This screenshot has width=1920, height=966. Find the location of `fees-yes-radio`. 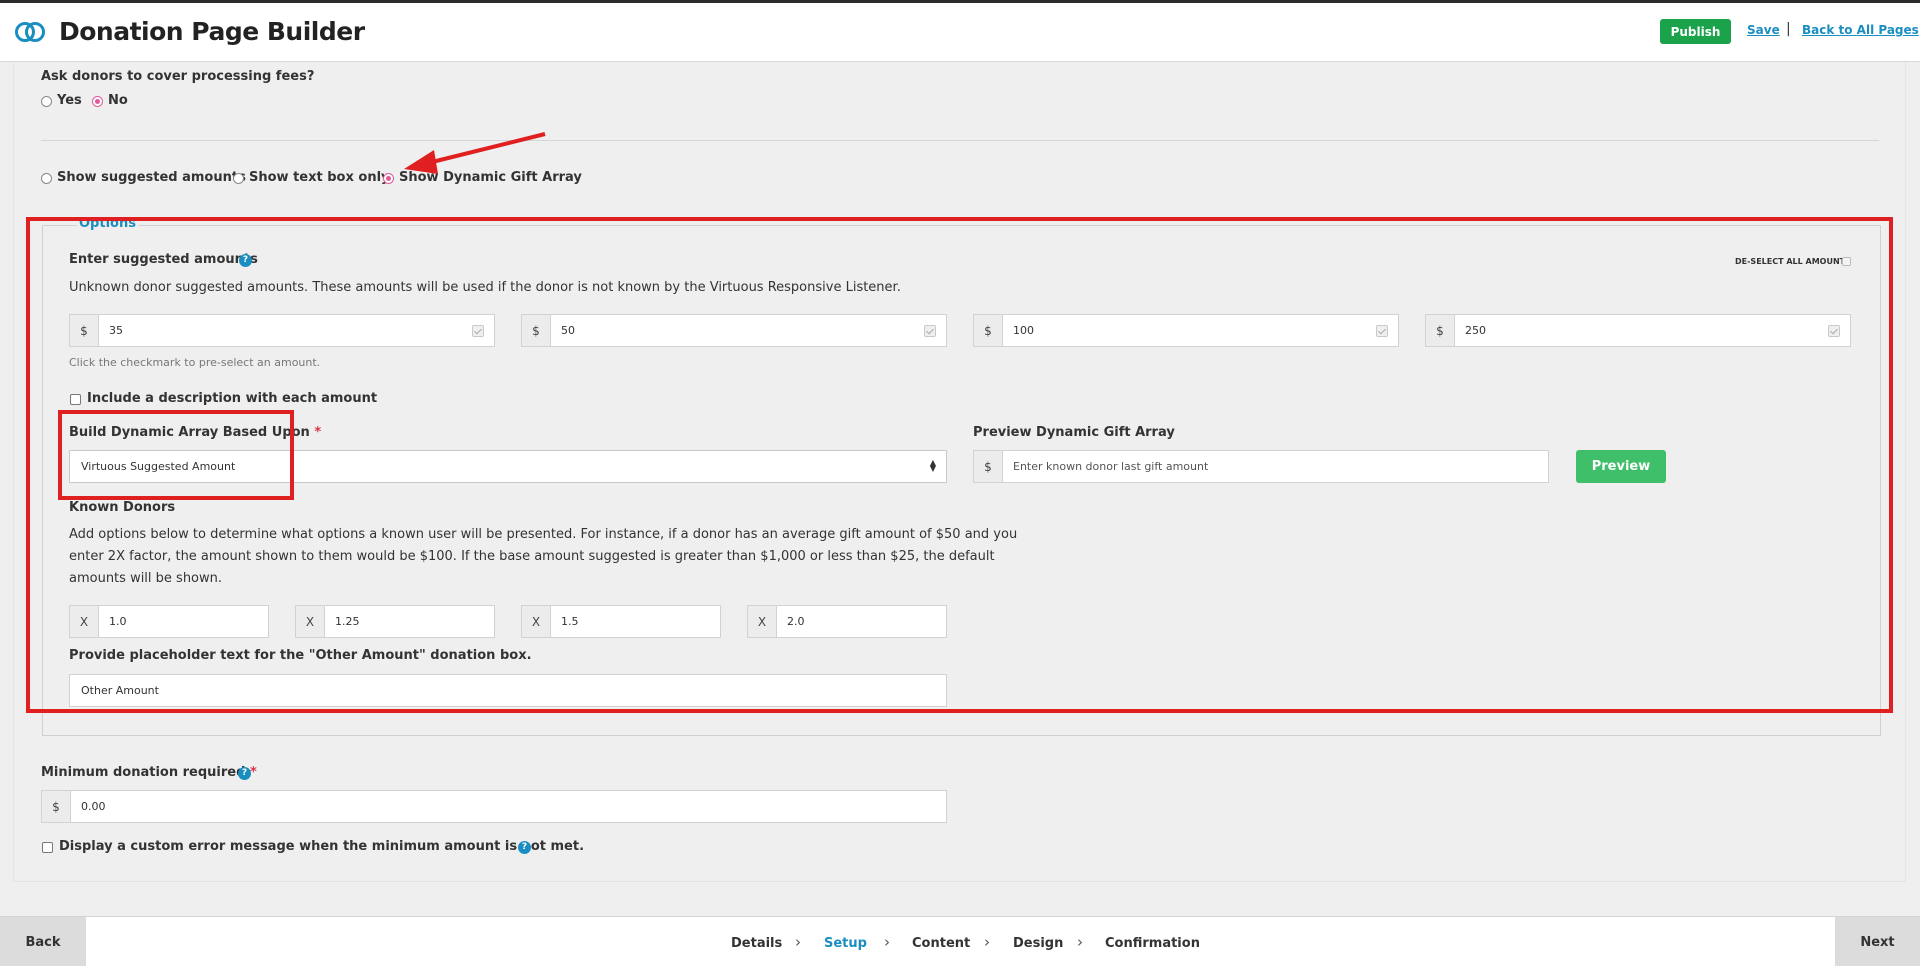

fees-yes-radio is located at coordinates (46, 101).